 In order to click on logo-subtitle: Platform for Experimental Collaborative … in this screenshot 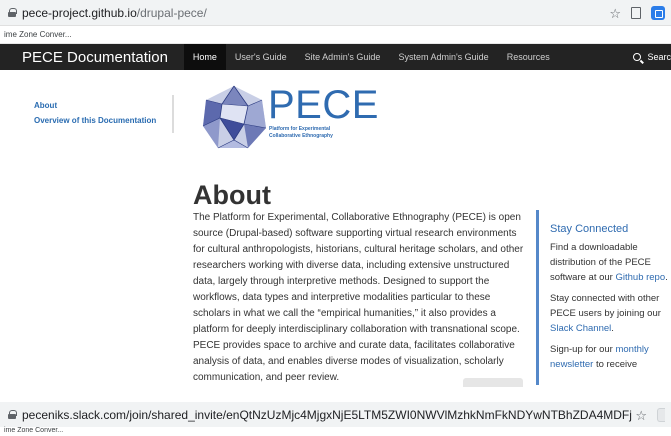, I will do `click(301, 133)`.